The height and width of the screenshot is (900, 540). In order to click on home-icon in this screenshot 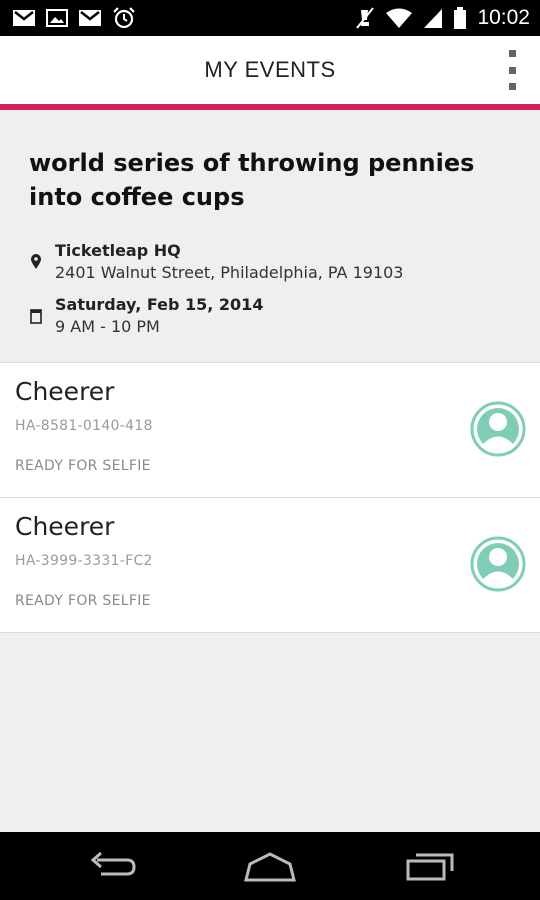, I will do `click(270, 867)`.